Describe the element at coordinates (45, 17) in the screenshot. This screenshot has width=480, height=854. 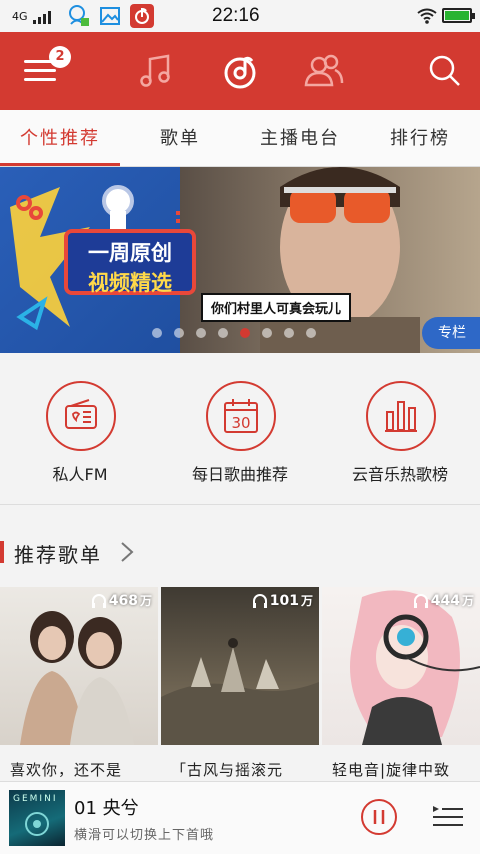
I see `signal-icon` at that location.